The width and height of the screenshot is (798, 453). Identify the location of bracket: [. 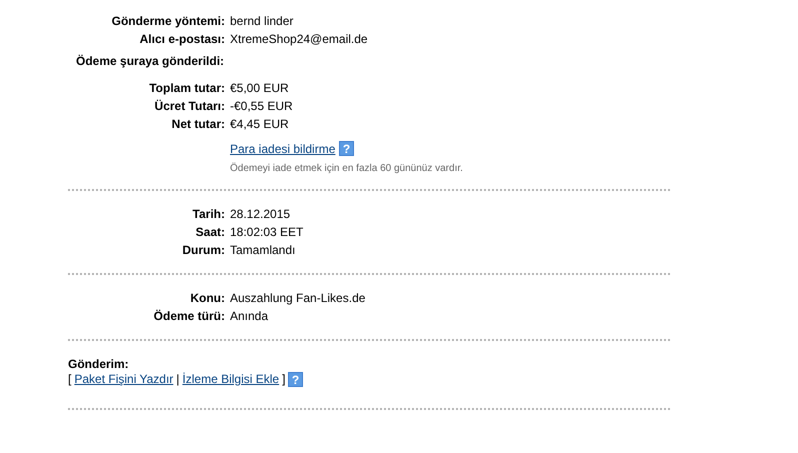
(70, 379).